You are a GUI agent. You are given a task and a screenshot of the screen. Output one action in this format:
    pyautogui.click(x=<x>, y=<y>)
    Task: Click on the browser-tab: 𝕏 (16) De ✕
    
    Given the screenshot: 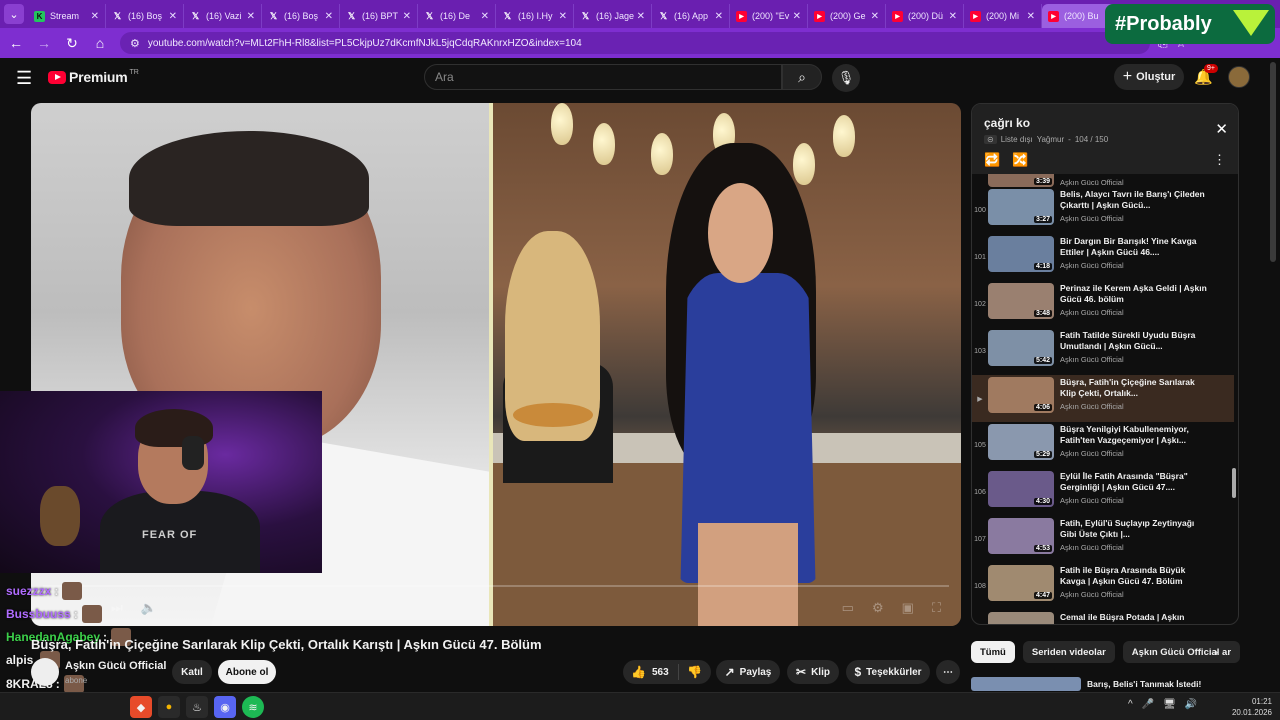 What is the action you would take?
    pyautogui.click(x=457, y=16)
    